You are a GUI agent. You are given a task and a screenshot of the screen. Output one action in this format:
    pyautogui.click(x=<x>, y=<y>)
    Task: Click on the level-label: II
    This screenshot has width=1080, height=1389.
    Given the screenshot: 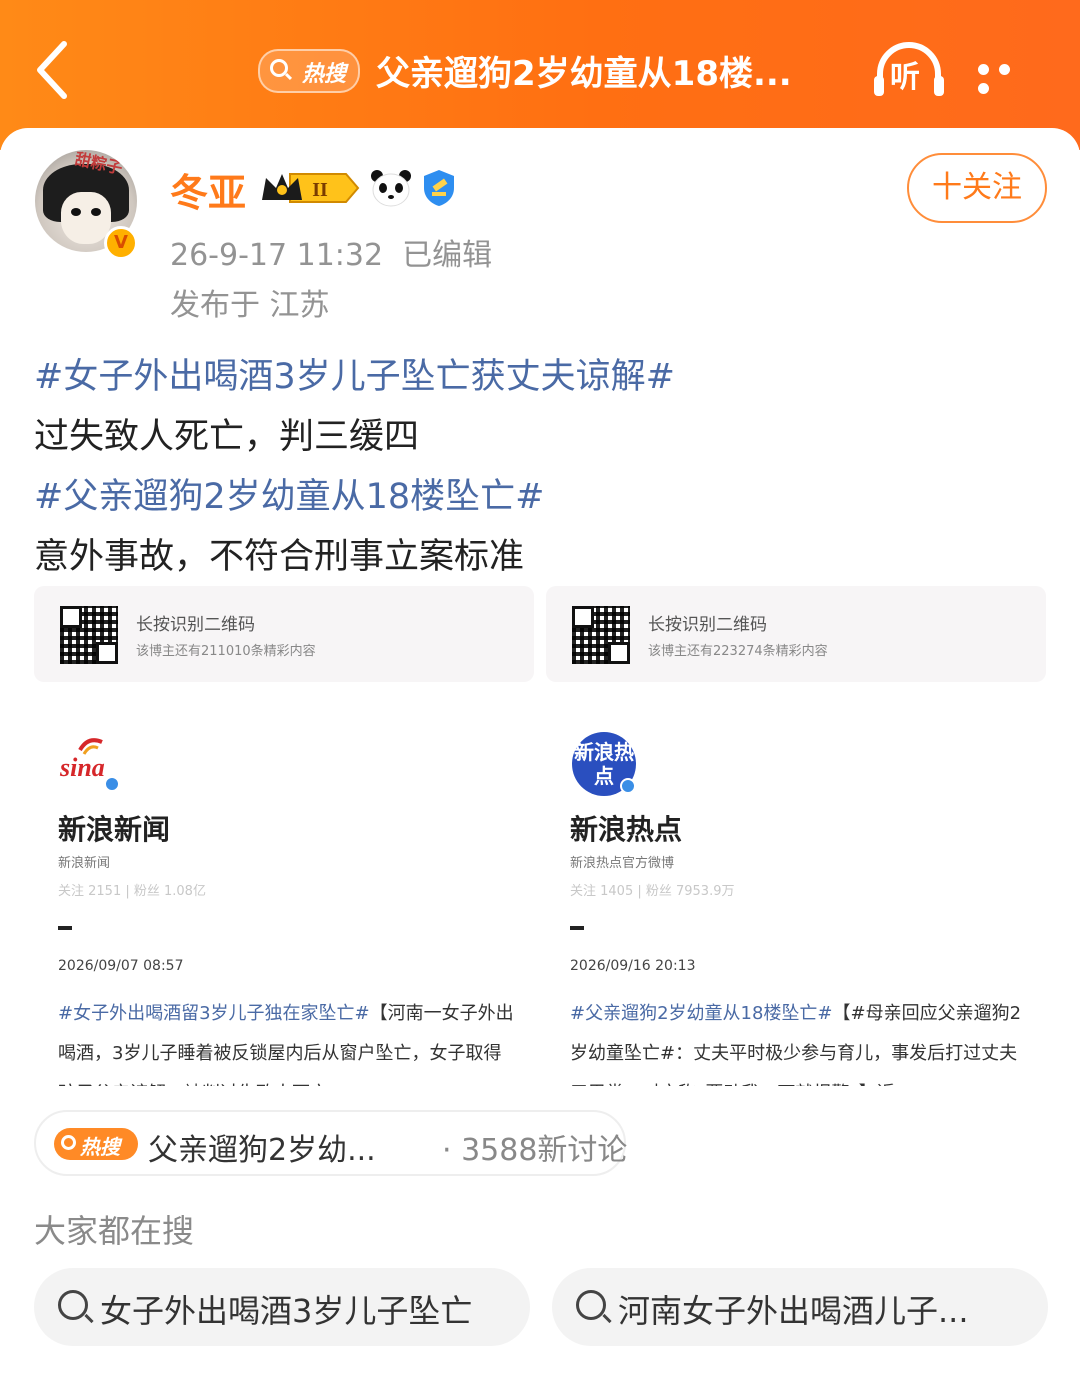 What is the action you would take?
    pyautogui.click(x=320, y=190)
    